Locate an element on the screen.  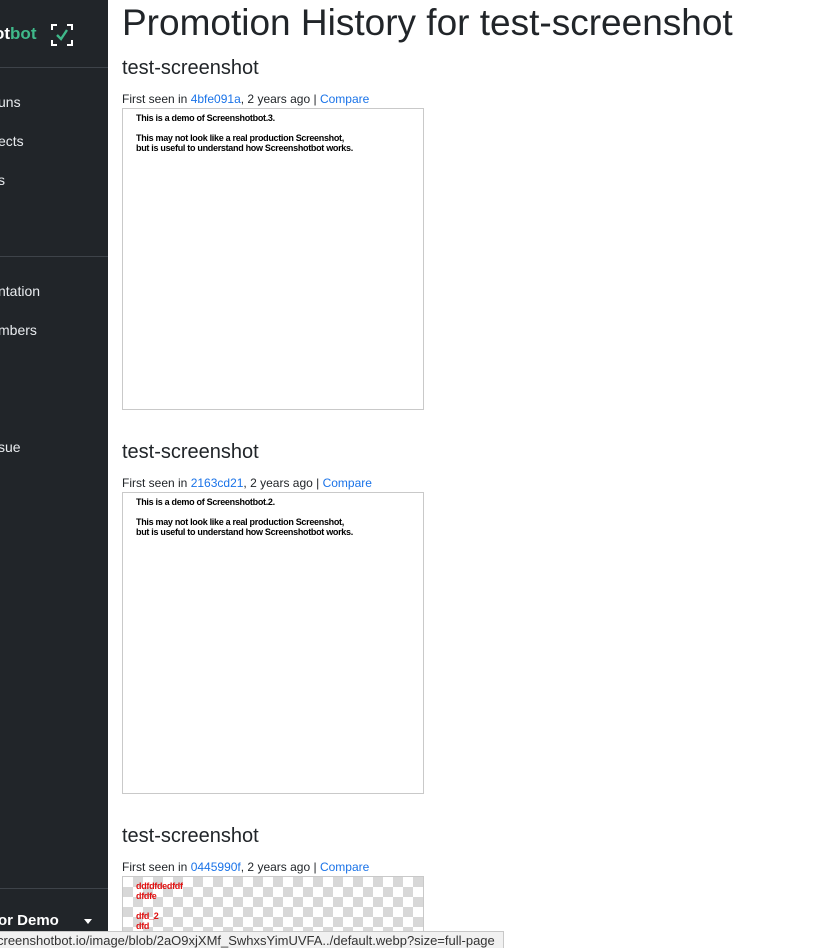
screenshot-check-icon is located at coordinates (62, 35).